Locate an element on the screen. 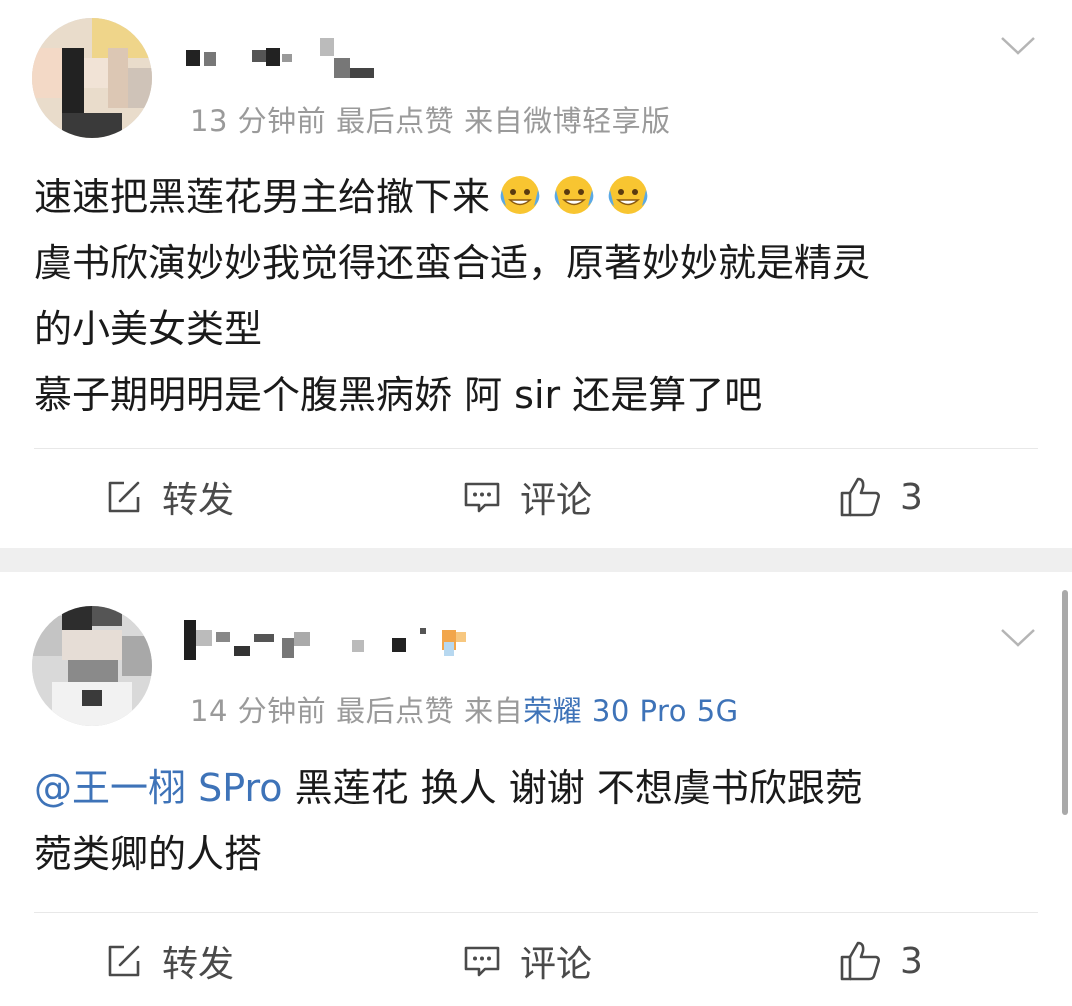  post-content: @王一栩 SPro 黑莲花 换人 谢谢 不想虞书欣跟菀 菀类卿的人搭 is located at coordinates (539, 821).